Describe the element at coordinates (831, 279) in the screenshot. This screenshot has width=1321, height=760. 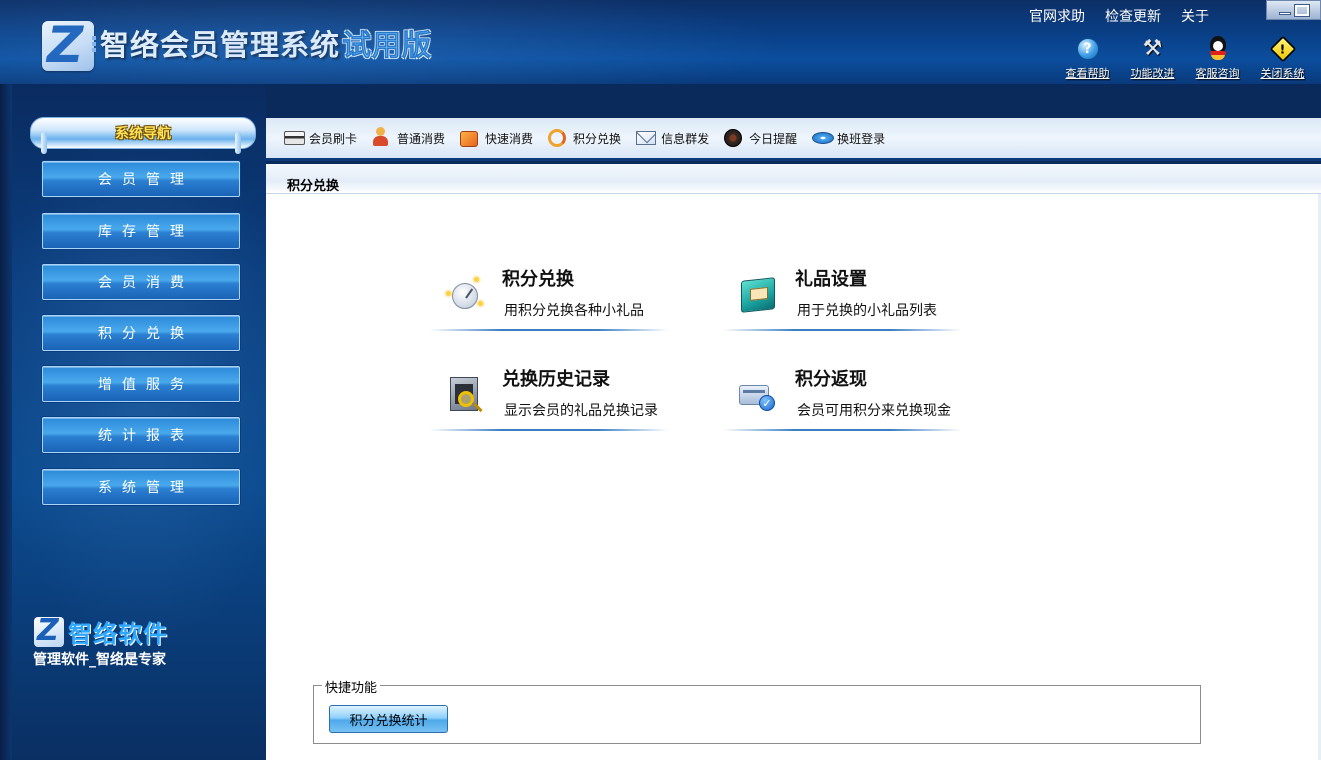
I see `feature-title: 礼品设置` at that location.